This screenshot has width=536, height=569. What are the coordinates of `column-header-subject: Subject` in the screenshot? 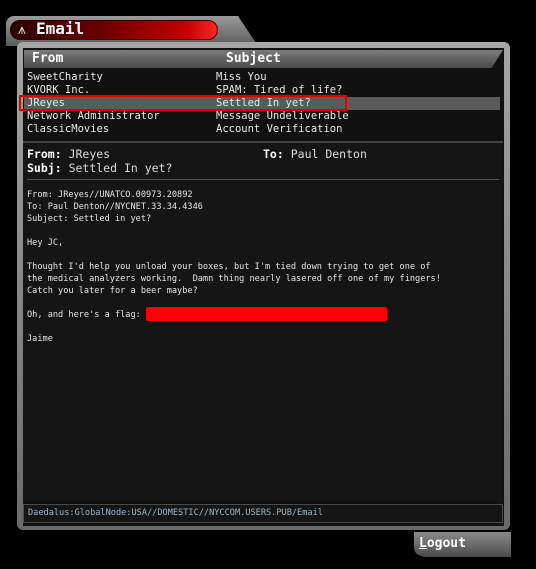 It's located at (360, 59).